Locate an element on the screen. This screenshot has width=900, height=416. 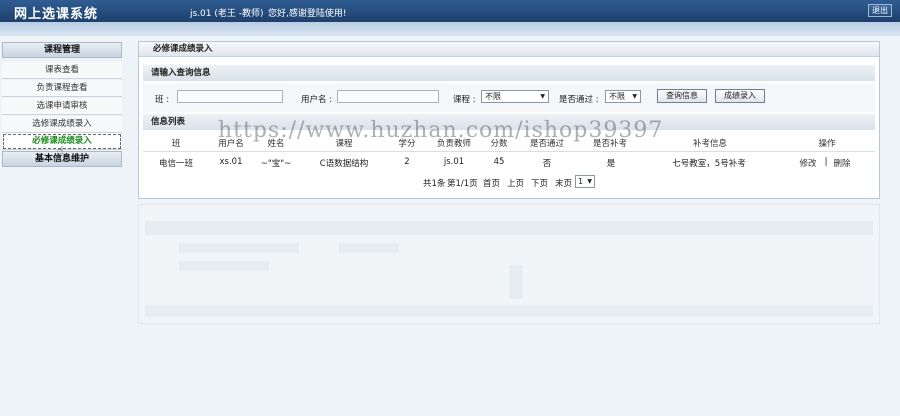
sidebar-item-application-review: 选课申请审核 is located at coordinates (62, 106).